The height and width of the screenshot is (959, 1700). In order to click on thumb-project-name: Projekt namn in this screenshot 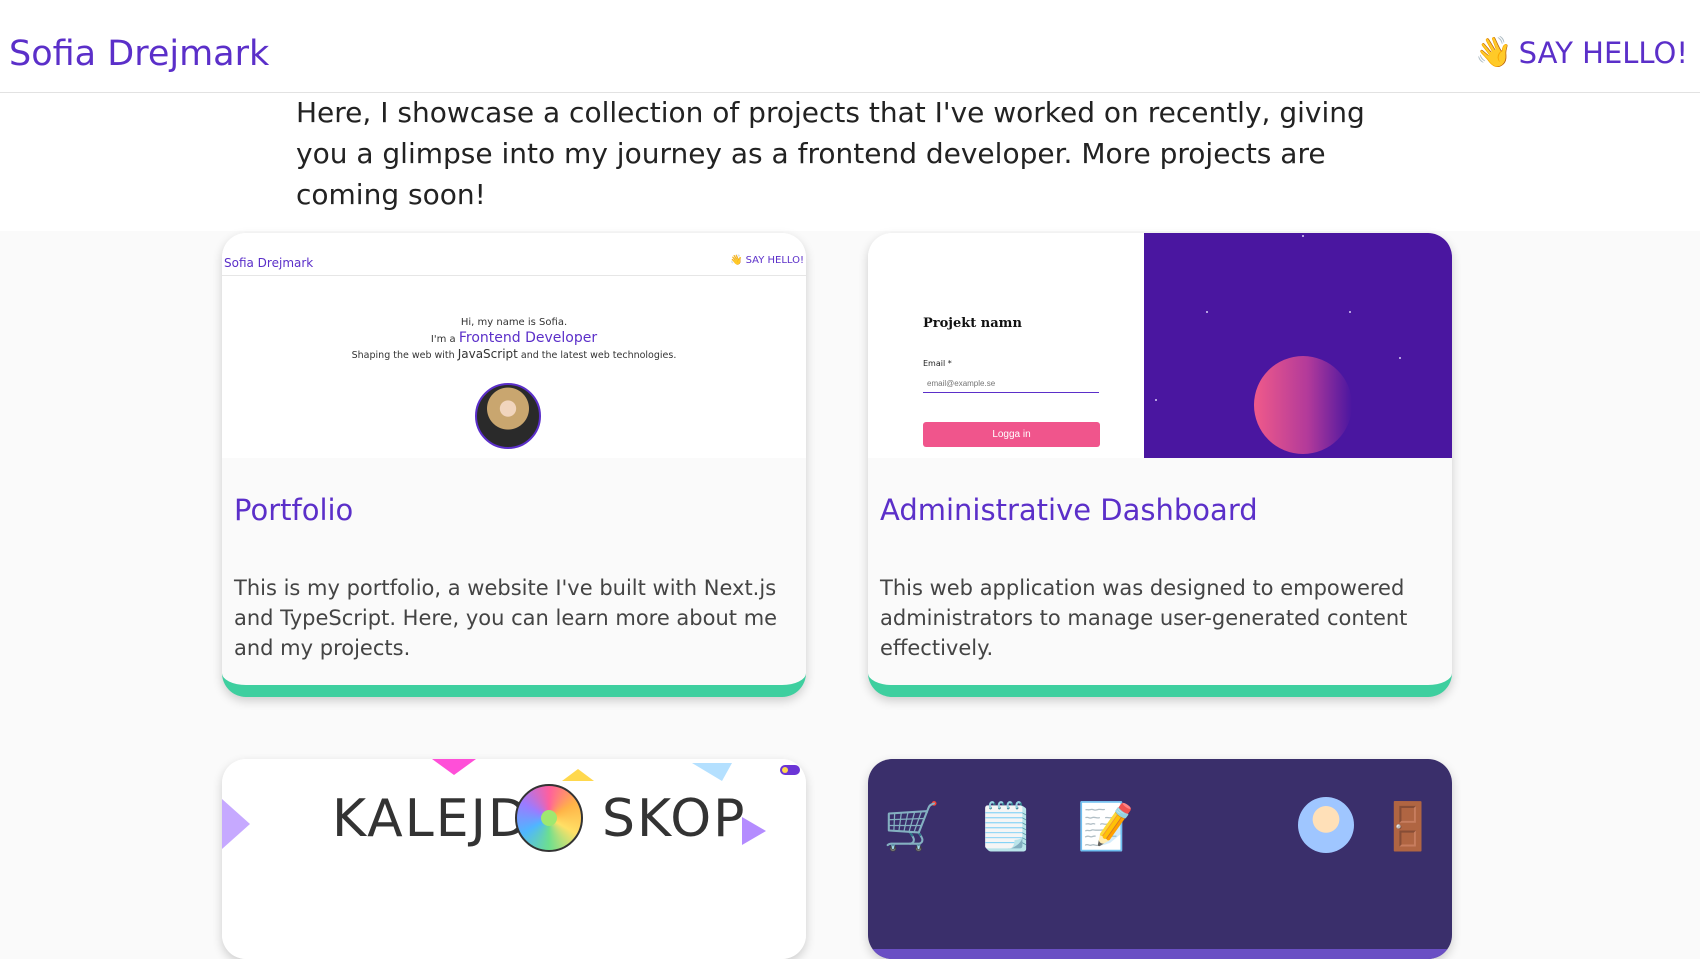, I will do `click(972, 323)`.